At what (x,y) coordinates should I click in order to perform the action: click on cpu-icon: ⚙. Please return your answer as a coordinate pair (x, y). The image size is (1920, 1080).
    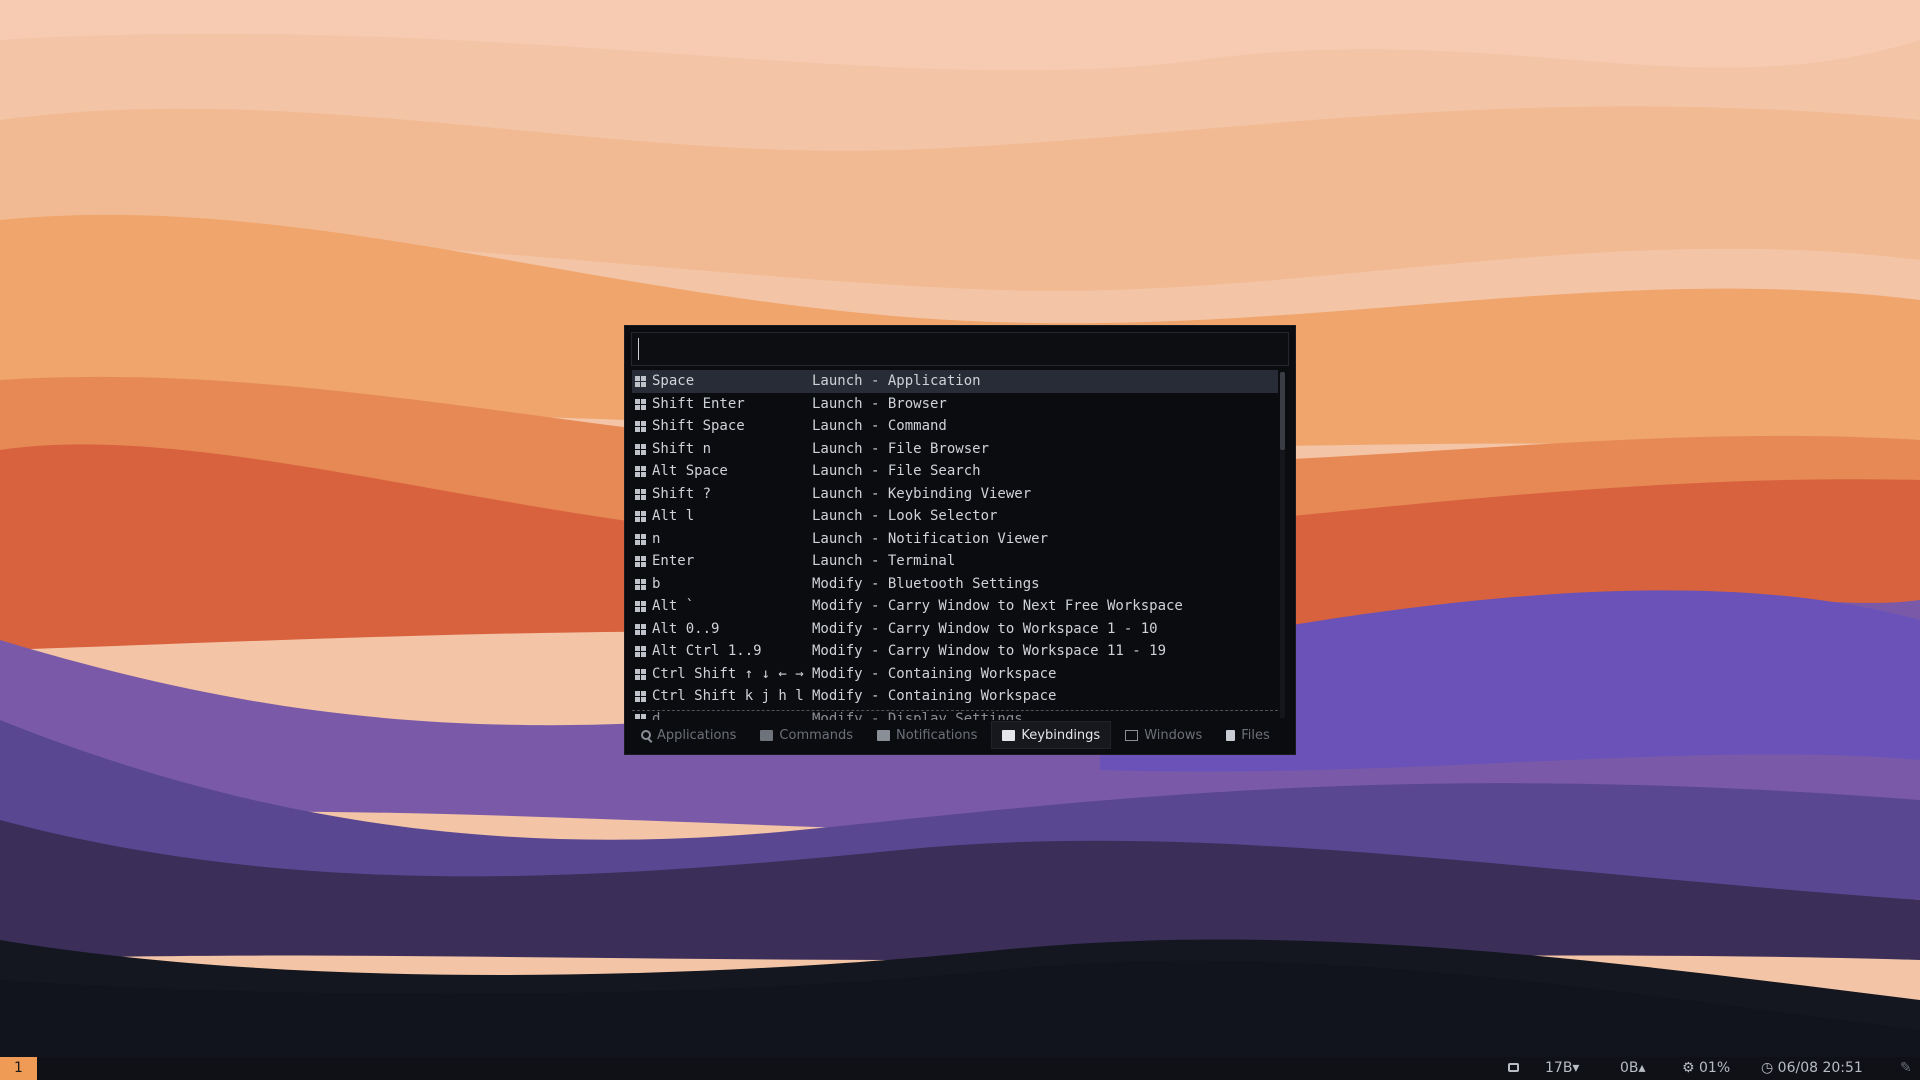
    Looking at the image, I should click on (1688, 1068).